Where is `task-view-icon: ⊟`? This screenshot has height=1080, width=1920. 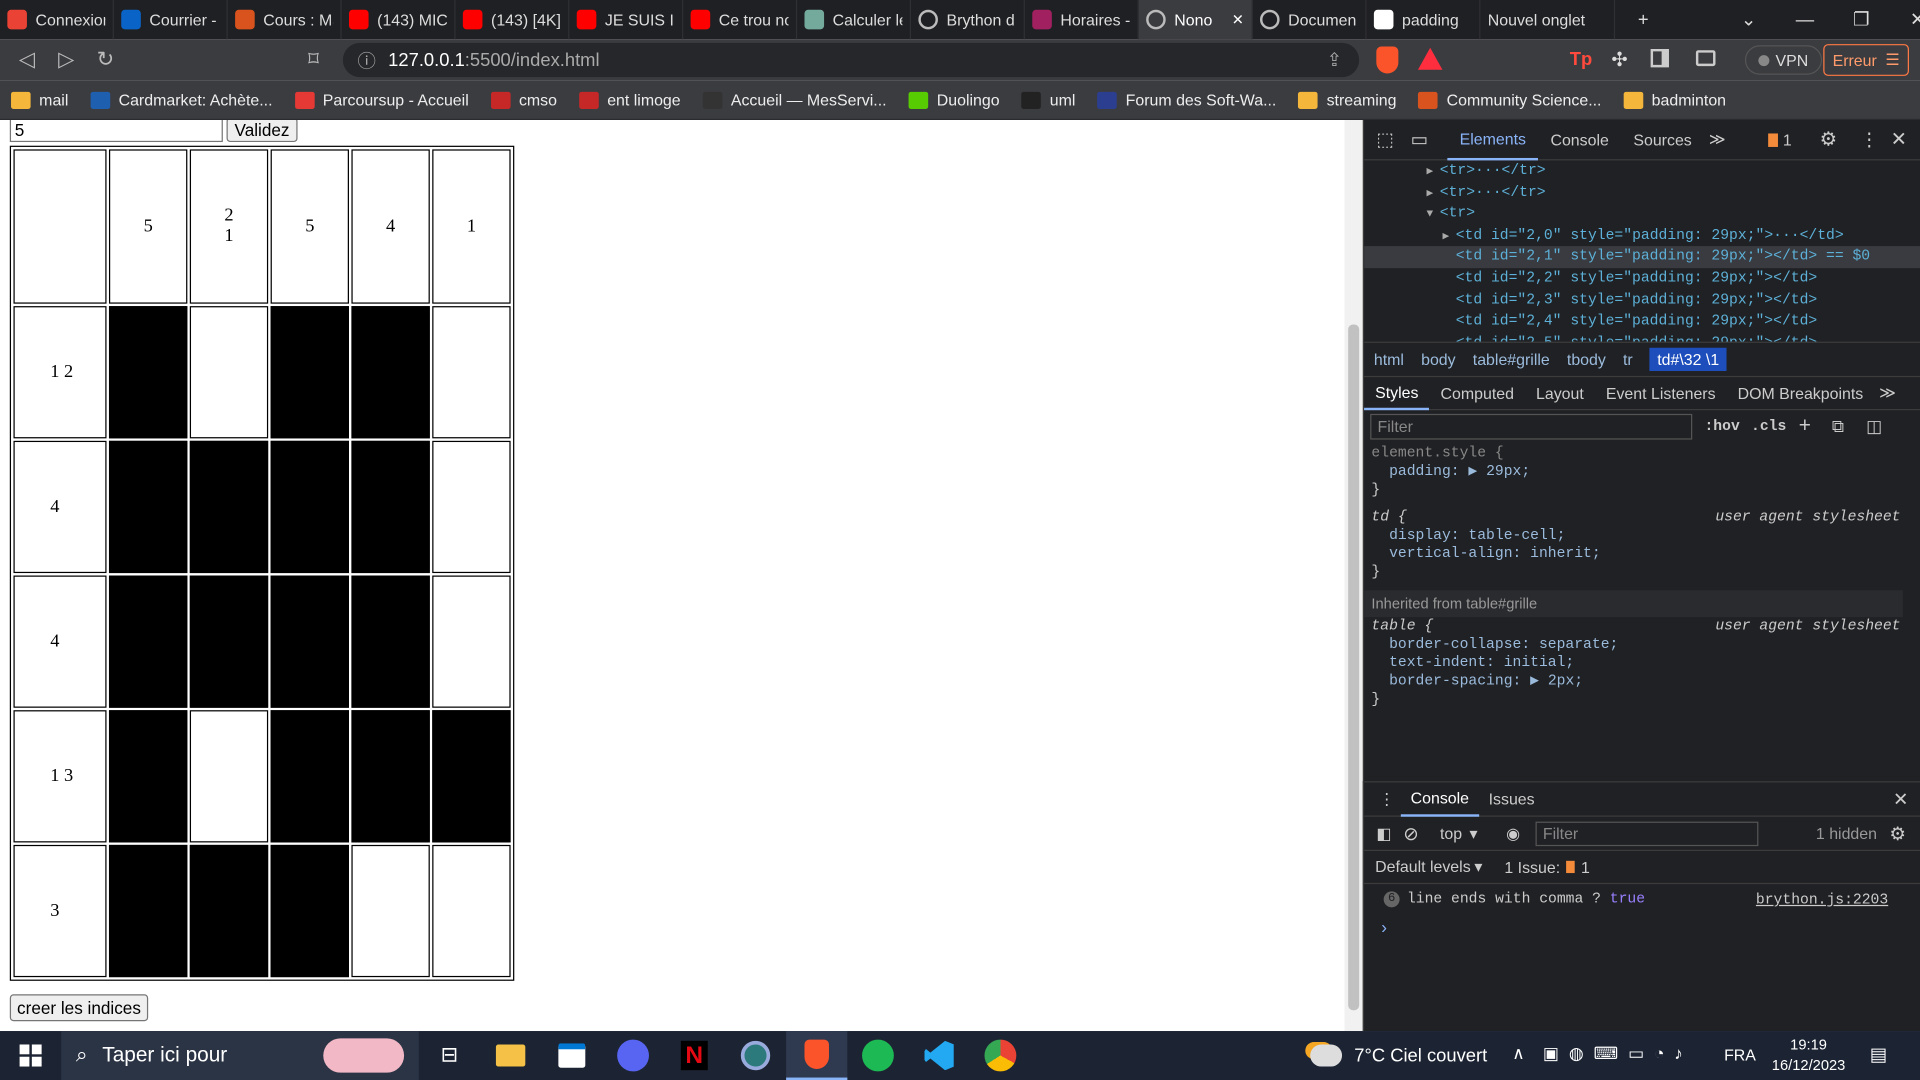 task-view-icon: ⊟ is located at coordinates (449, 1055).